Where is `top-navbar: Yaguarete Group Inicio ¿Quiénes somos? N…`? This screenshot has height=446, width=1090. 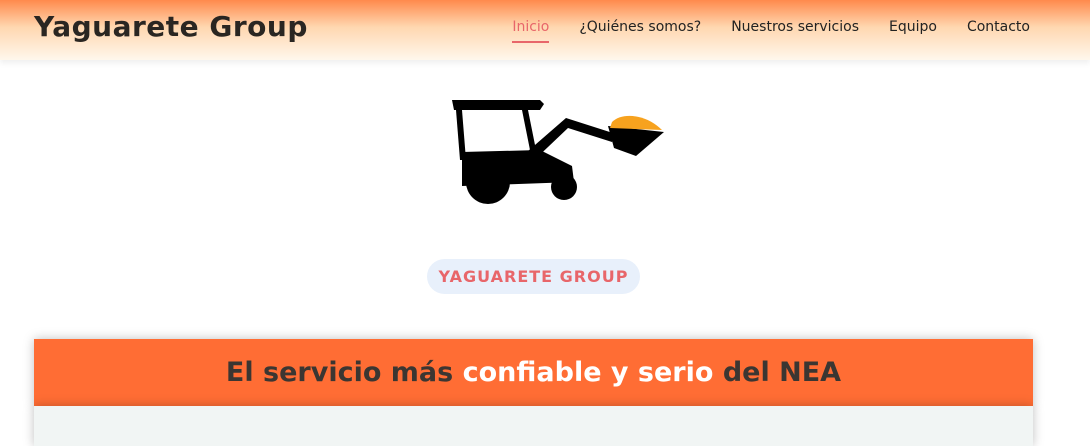 top-navbar: Yaguarete Group Inicio ¿Quiénes somos? N… is located at coordinates (545, 30).